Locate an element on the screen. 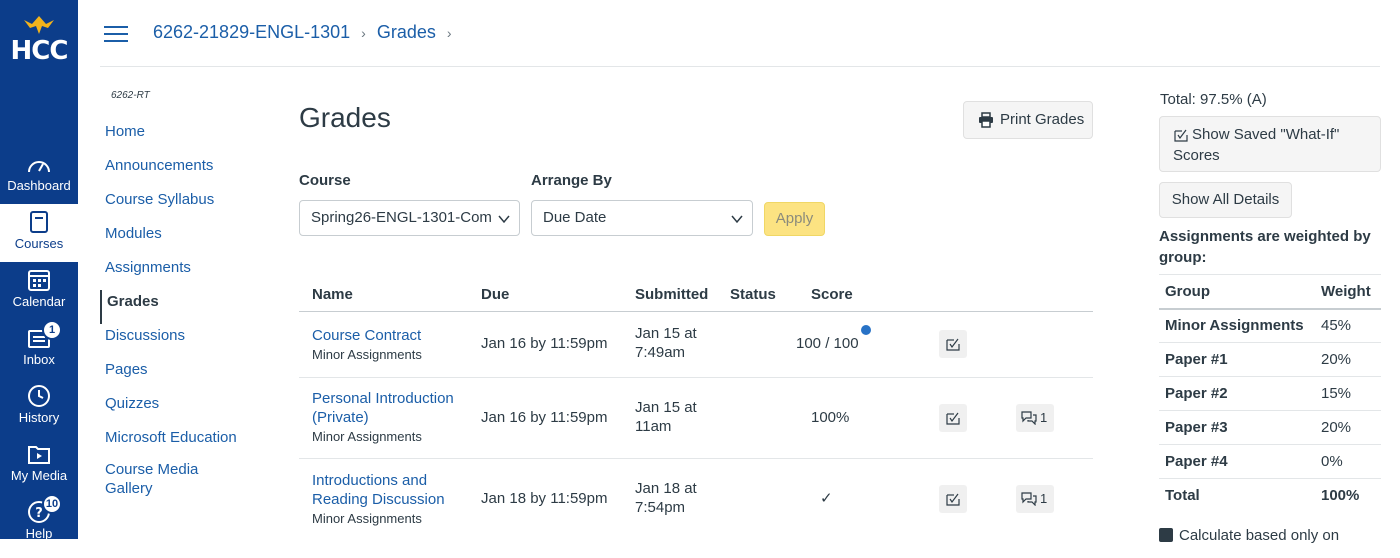  submitted-date: Jan 15 at 11am is located at coordinates (666, 417).